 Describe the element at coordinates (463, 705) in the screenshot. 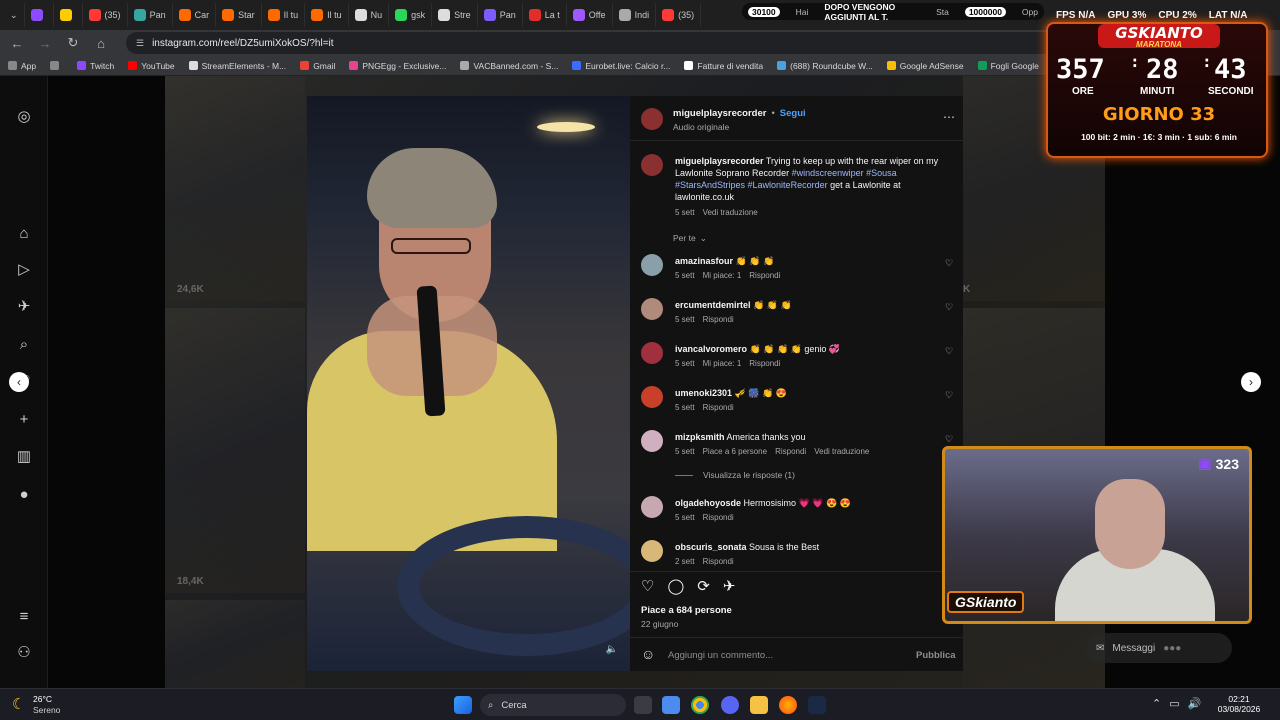

I see `windows-start-icon` at that location.